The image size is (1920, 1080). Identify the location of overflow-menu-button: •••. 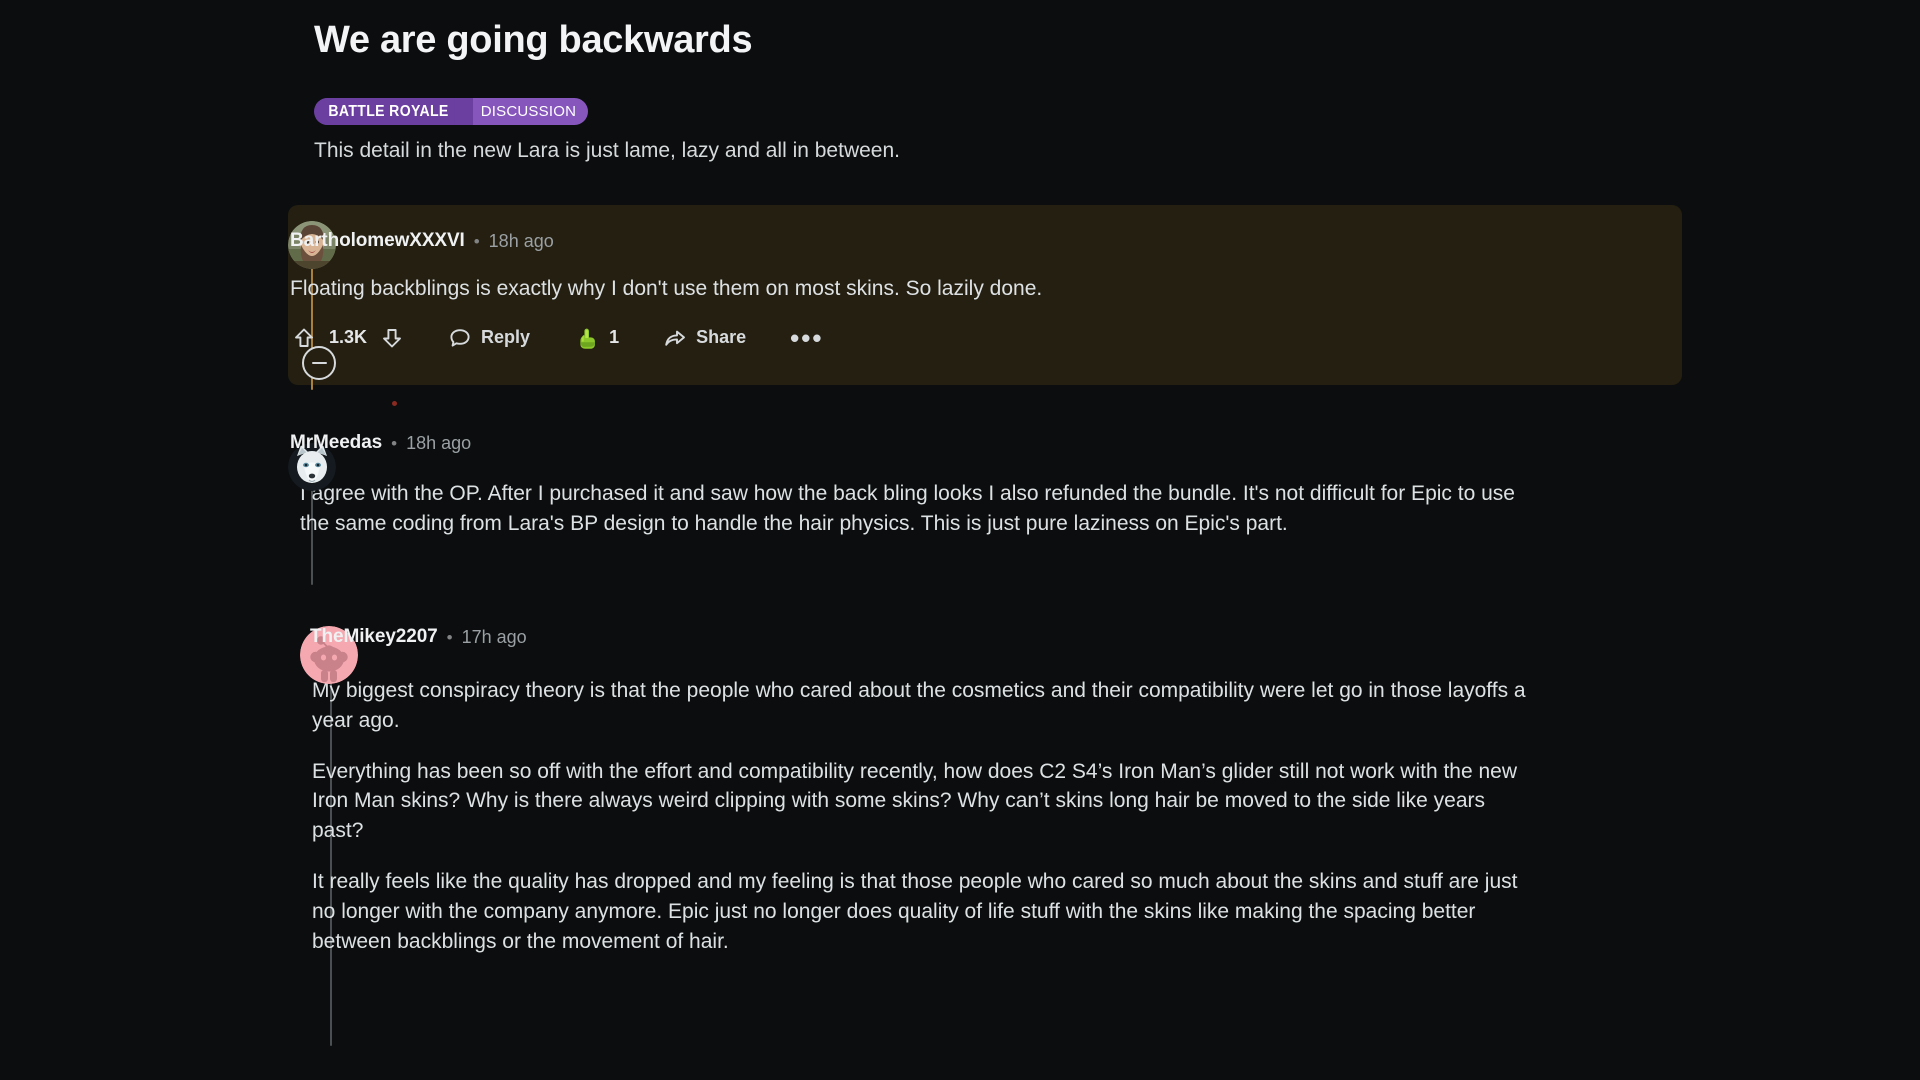
(806, 338).